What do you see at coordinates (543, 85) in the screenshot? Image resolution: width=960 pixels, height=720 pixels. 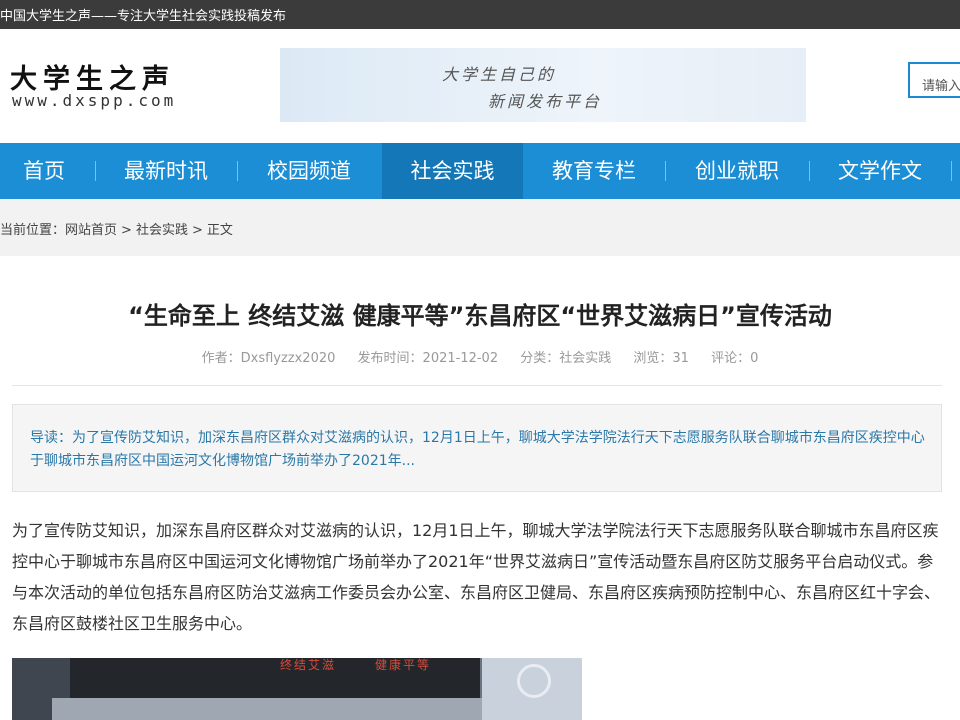 I see `header-banner: 大学生自己的 新闻发布平台` at bounding box center [543, 85].